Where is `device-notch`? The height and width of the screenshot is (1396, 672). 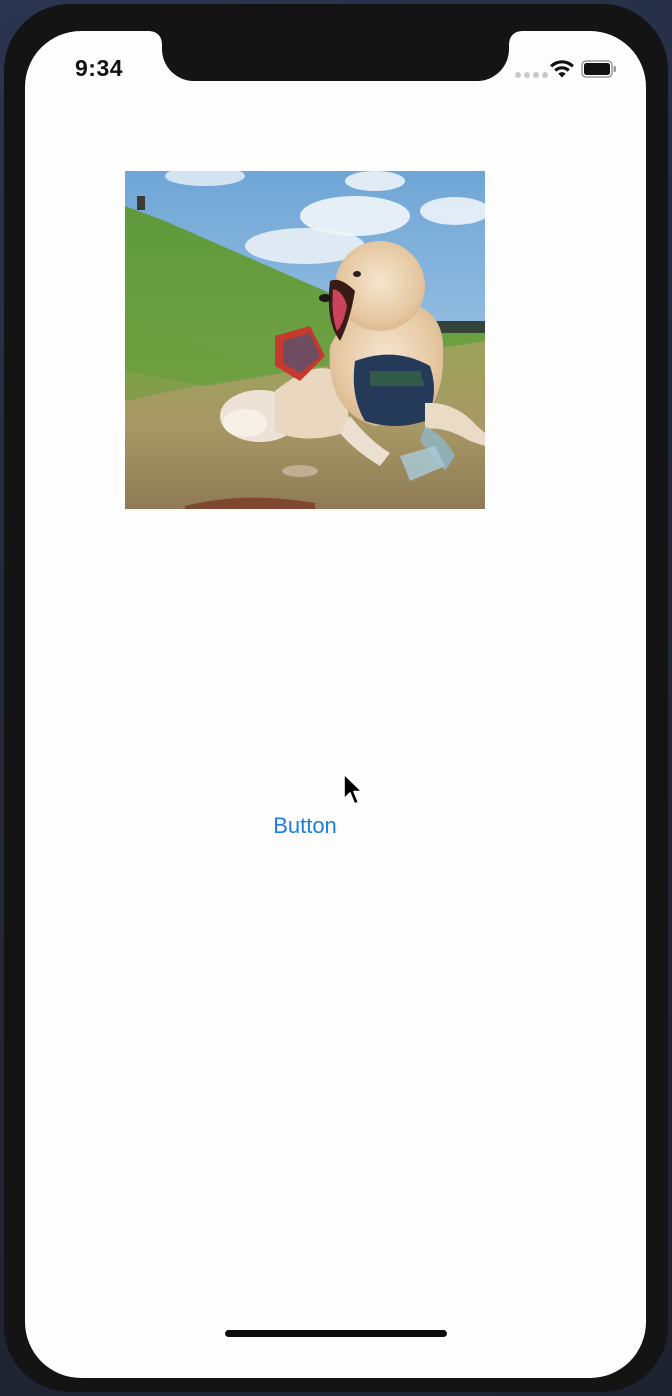
device-notch is located at coordinates (335, 56).